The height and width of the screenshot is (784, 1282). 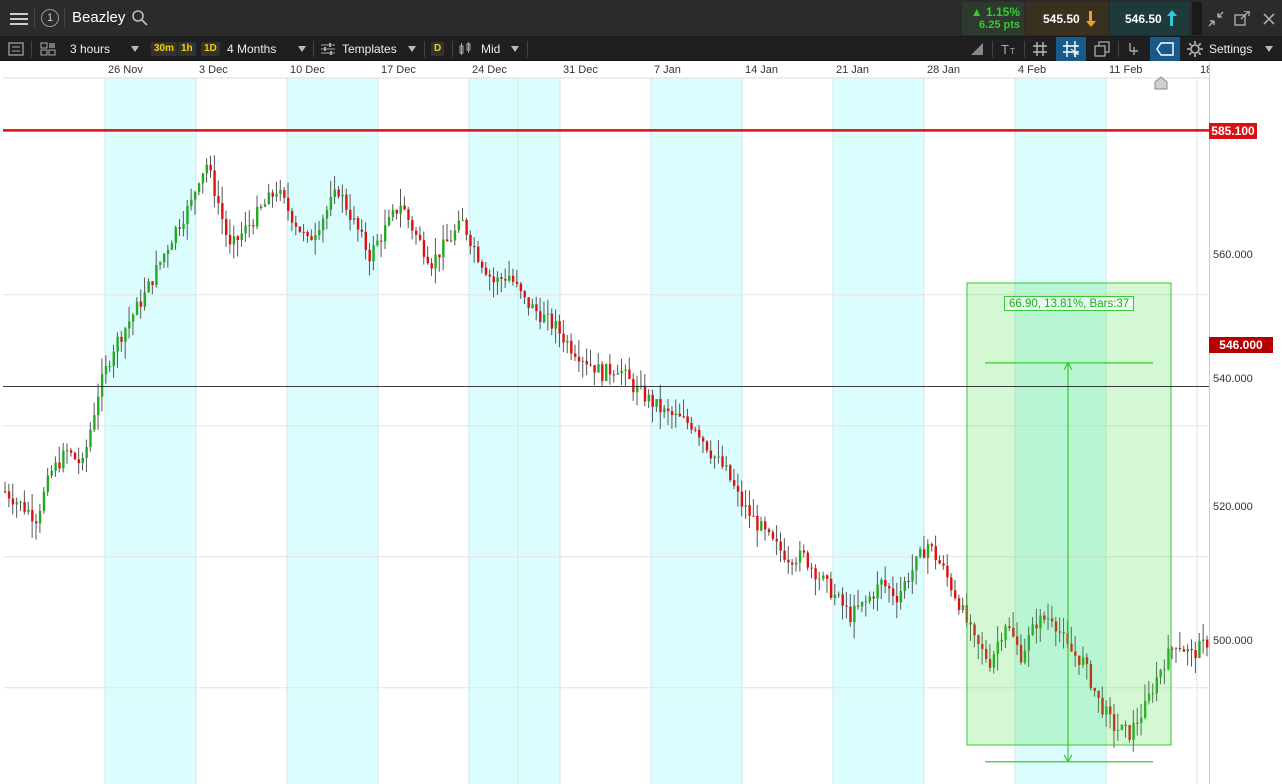 What do you see at coordinates (1161, 83) in the screenshot?
I see `home-marker-icon` at bounding box center [1161, 83].